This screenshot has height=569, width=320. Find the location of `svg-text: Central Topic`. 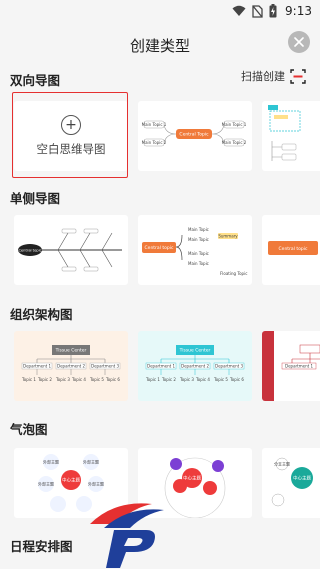

svg-text: Central Topic is located at coordinates (194, 135).